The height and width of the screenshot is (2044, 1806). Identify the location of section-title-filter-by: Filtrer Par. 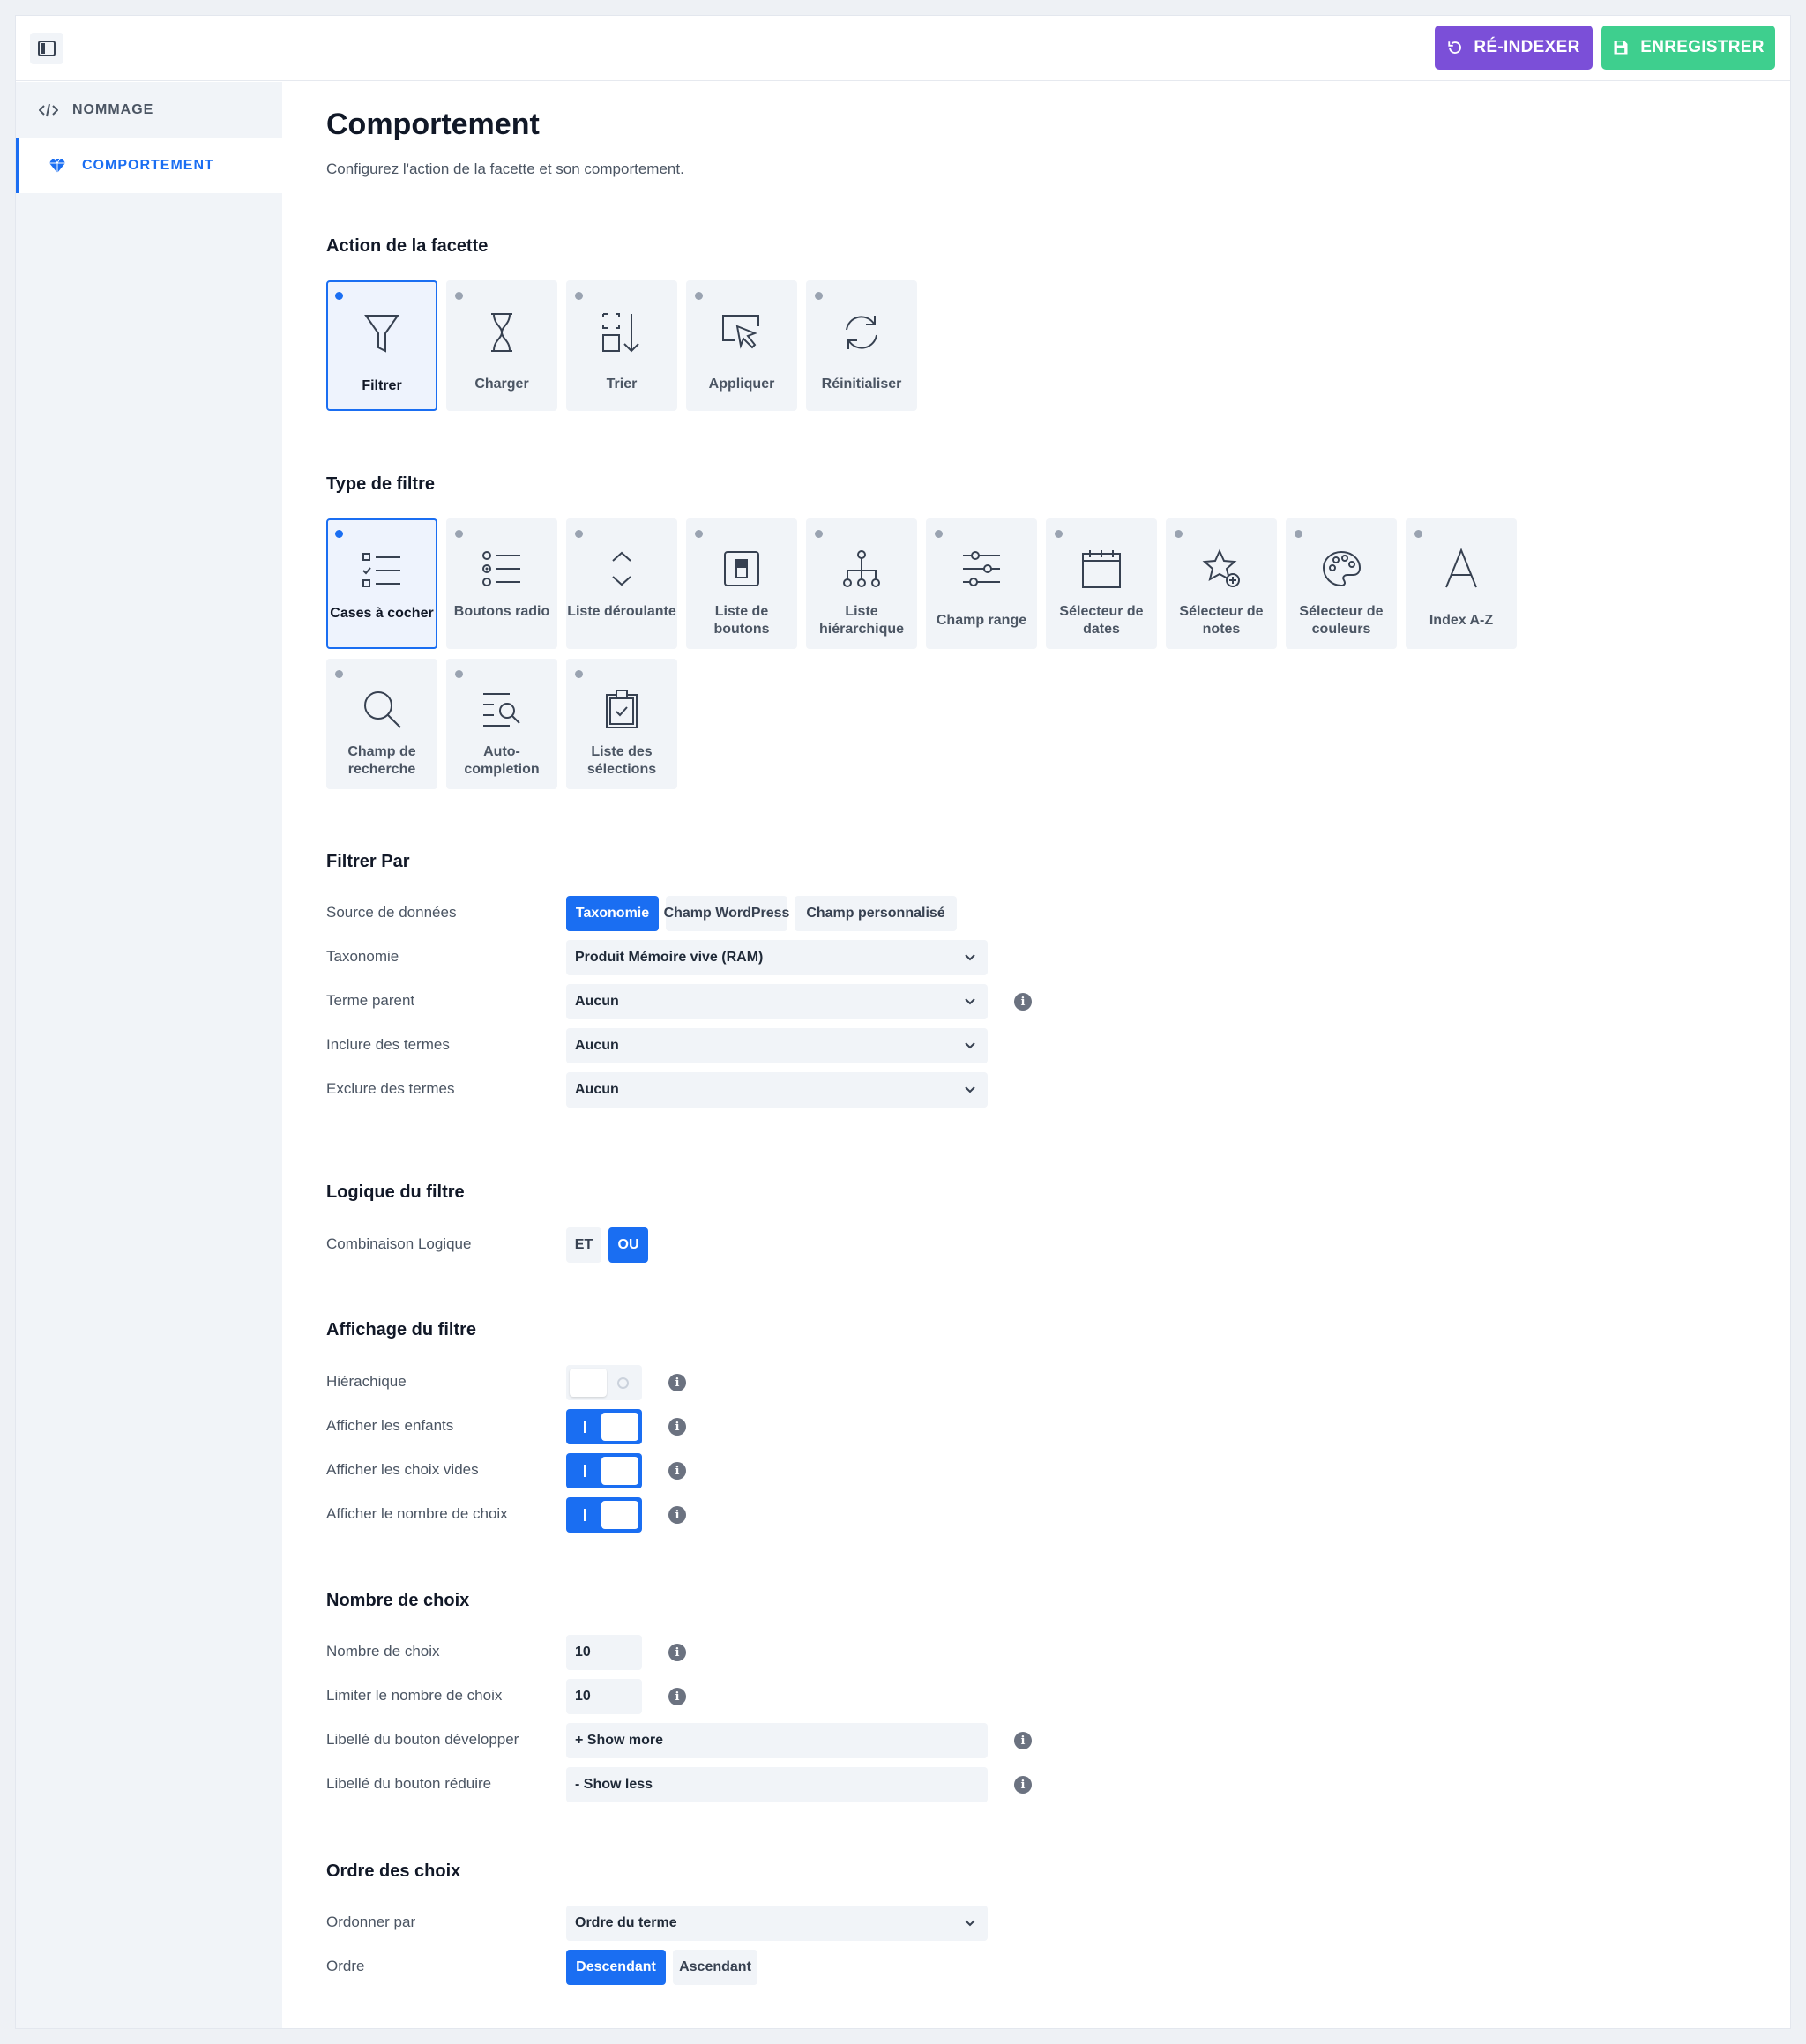
(368, 861).